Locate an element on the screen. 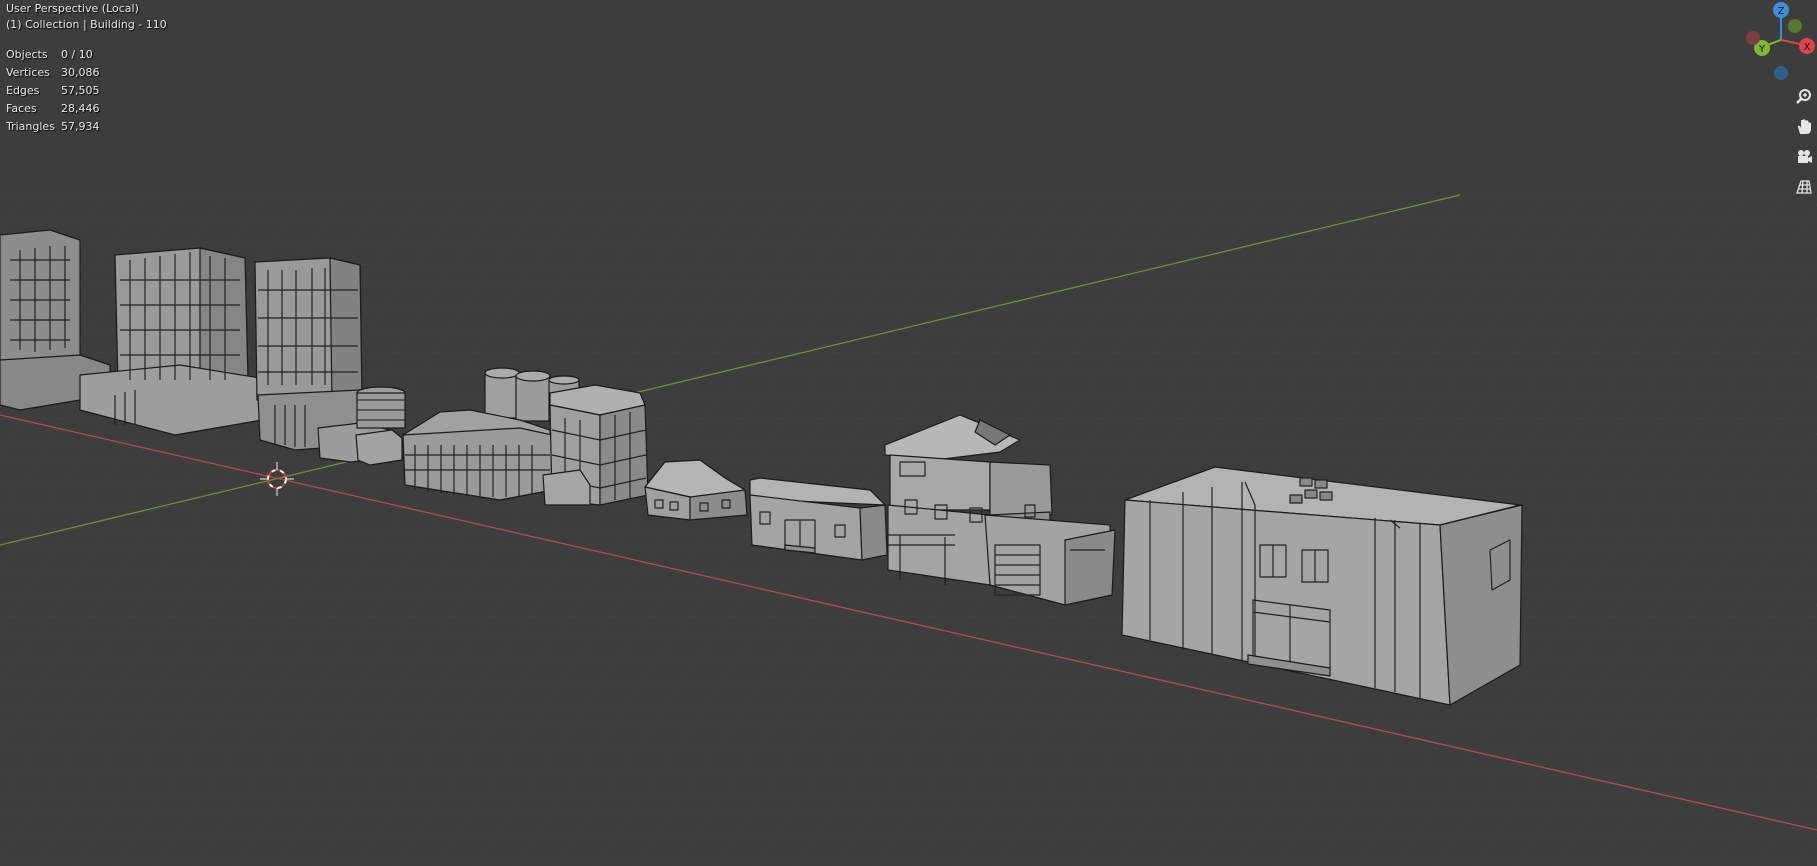  stat-row-triangles: Triangles 57,934 is located at coordinates (53, 127).